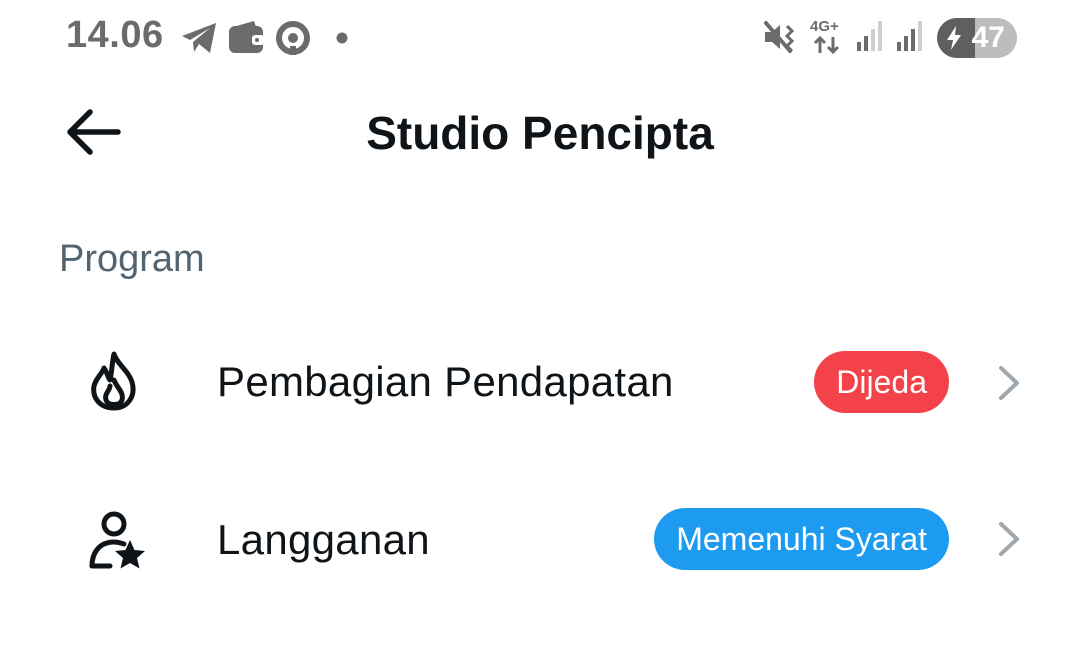  Describe the element at coordinates (445, 381) in the screenshot. I see `list-item-label: Pembagian Pendapatan` at that location.